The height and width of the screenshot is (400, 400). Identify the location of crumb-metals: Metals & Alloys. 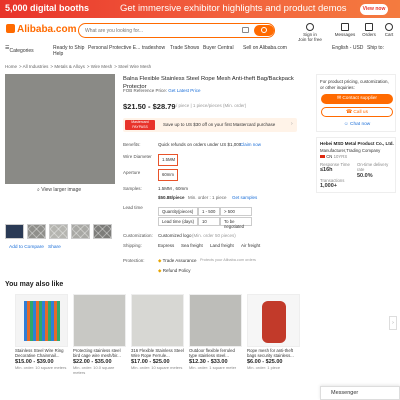
(69, 66).